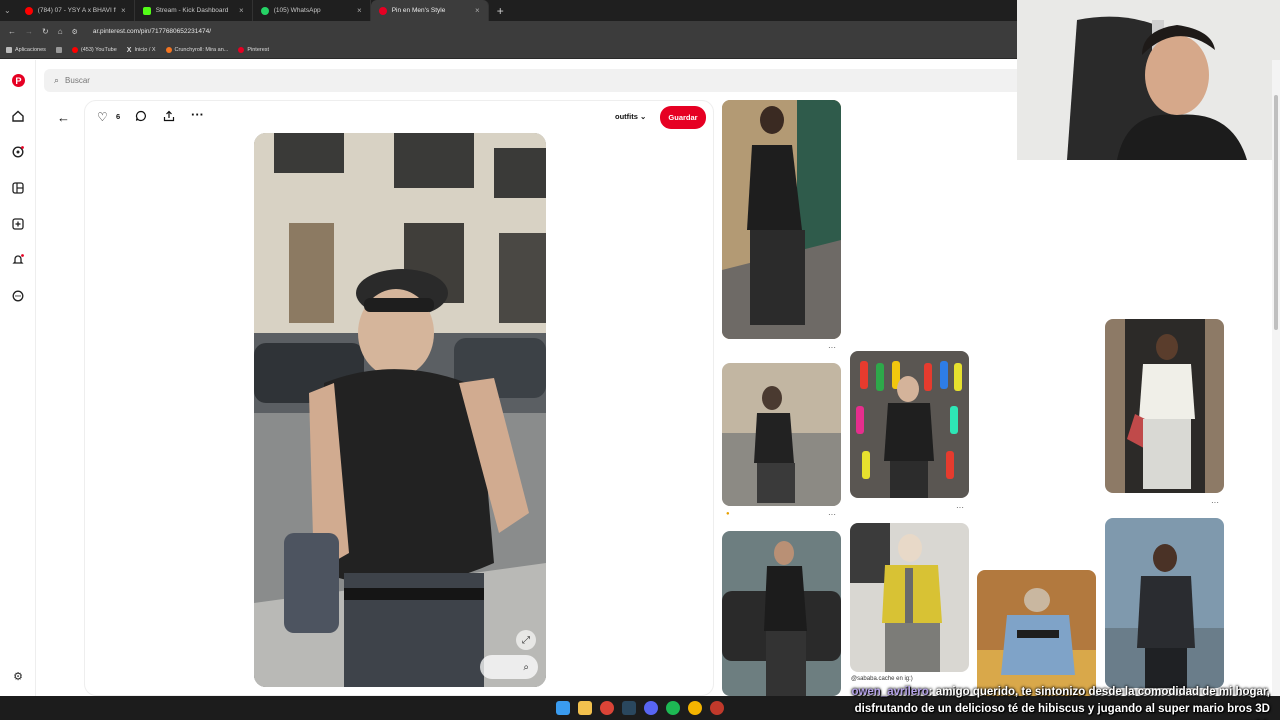 This screenshot has width=1280, height=720. Describe the element at coordinates (9, 50) in the screenshot. I see `apps-grid-icon` at that location.